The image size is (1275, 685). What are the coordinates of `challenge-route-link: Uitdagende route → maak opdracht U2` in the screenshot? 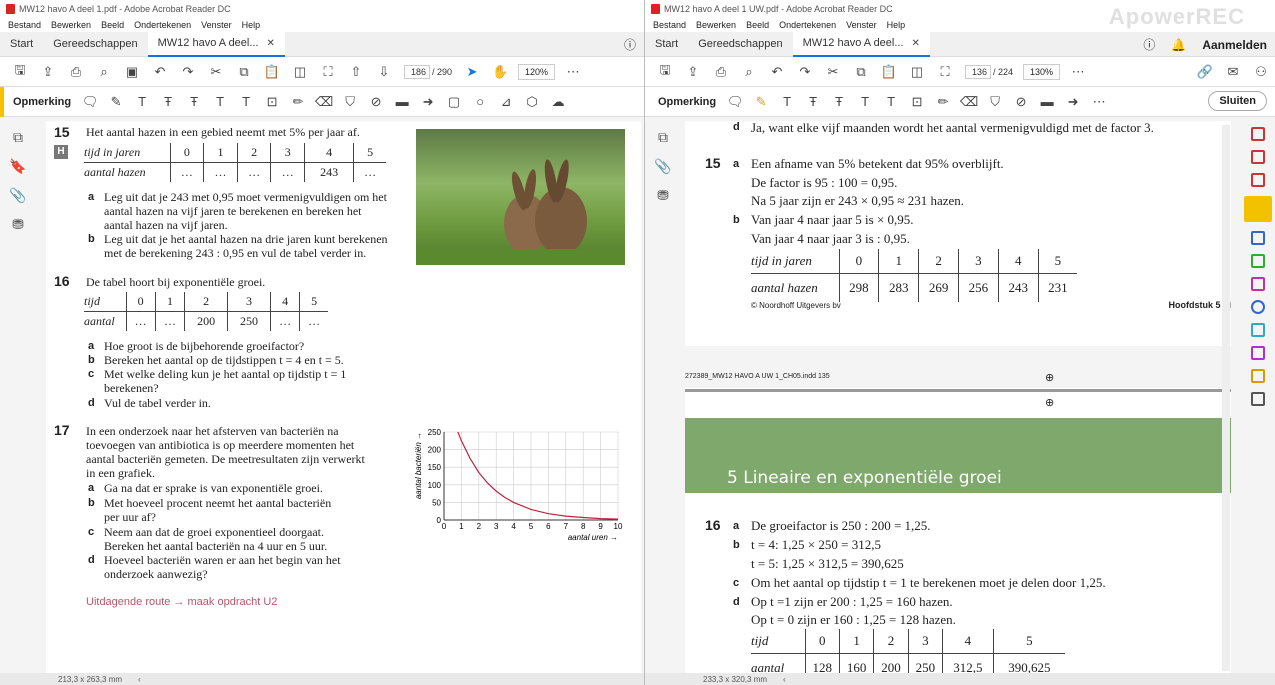 It's located at (181, 602).